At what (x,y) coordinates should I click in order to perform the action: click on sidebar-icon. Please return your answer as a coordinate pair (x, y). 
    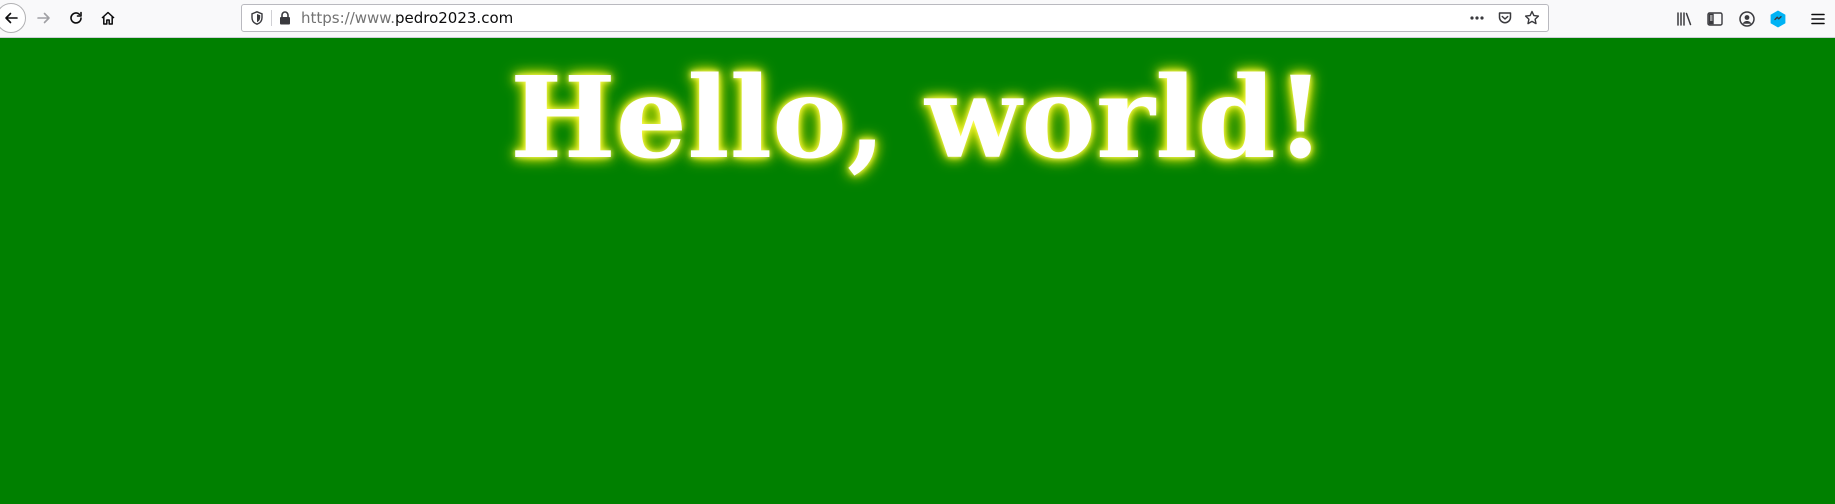
    Looking at the image, I should click on (1715, 19).